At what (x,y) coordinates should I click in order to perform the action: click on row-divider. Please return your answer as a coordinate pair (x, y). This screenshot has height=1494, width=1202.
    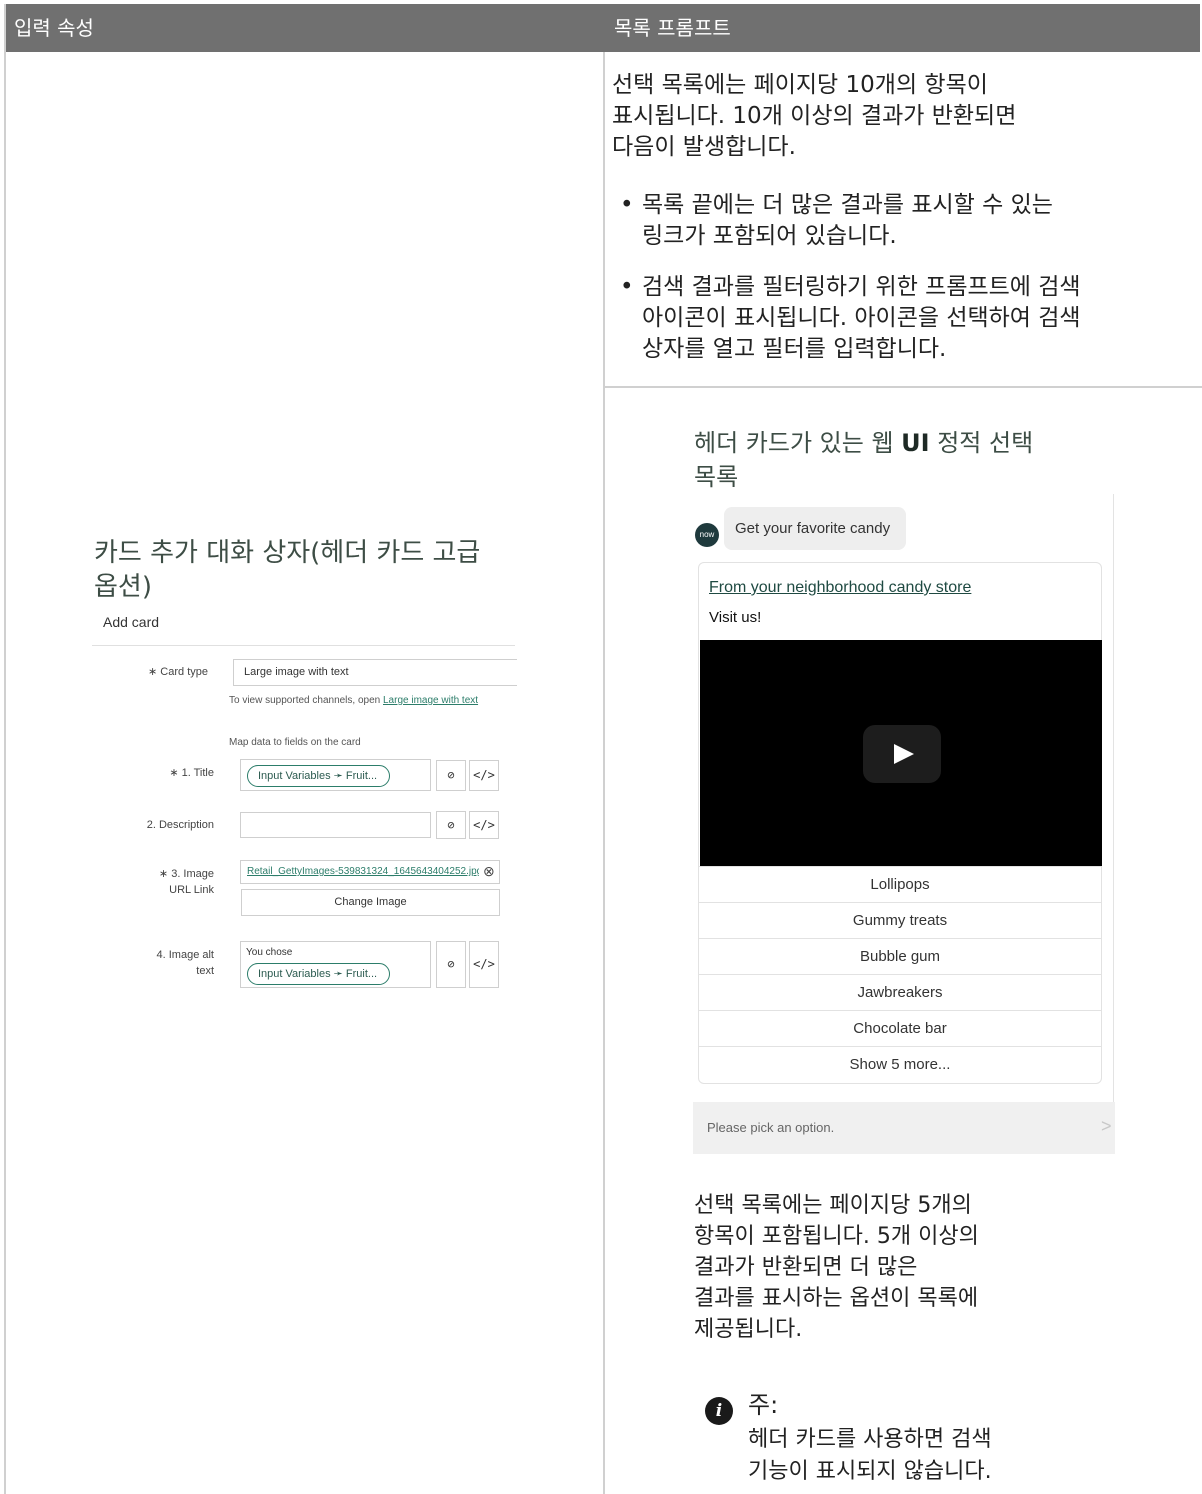
    Looking at the image, I should click on (903, 387).